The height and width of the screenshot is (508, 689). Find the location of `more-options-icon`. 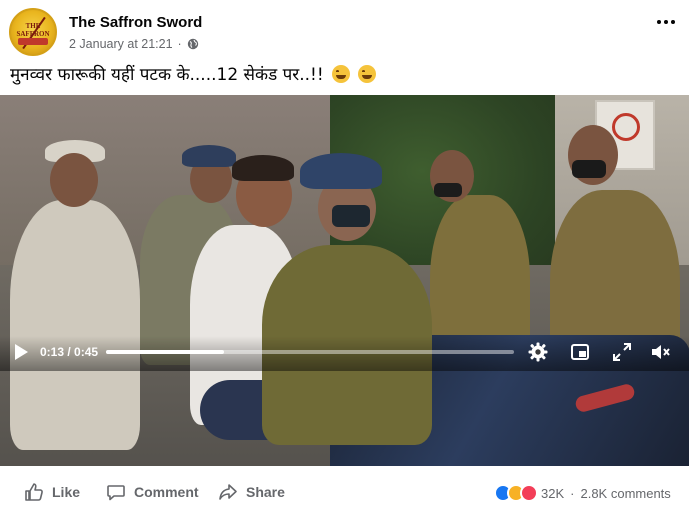

more-options-icon is located at coordinates (666, 22).